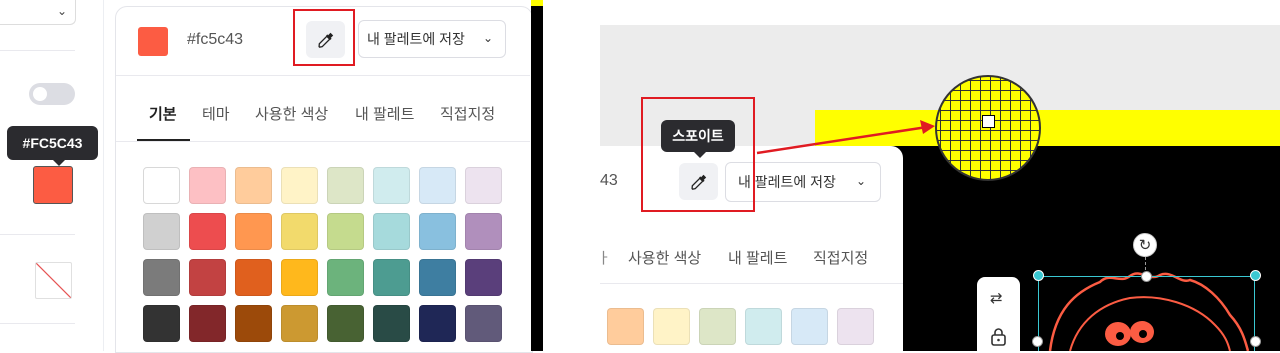  Describe the element at coordinates (153, 41) in the screenshot. I see `current-color-swatch` at that location.